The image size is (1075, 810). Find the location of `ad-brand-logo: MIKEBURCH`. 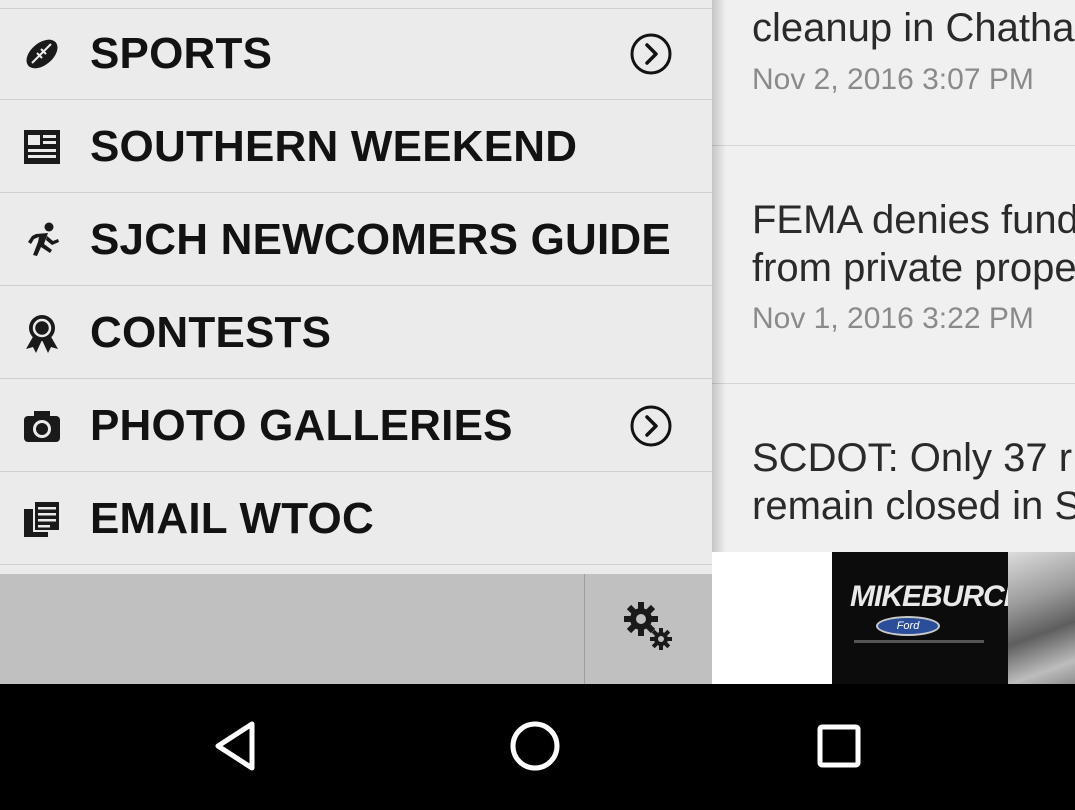

ad-brand-logo: MIKEBURCH is located at coordinates (937, 596).